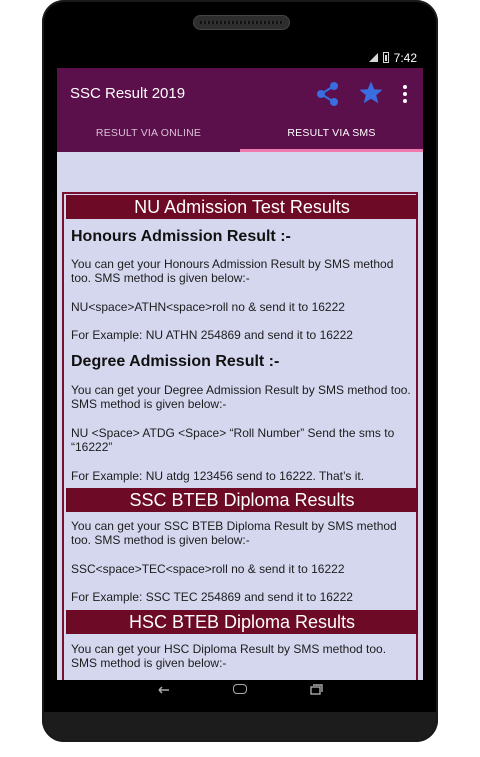  What do you see at coordinates (331, 136) in the screenshot?
I see `tab-result-via-sms: RESULT VIA SMS` at bounding box center [331, 136].